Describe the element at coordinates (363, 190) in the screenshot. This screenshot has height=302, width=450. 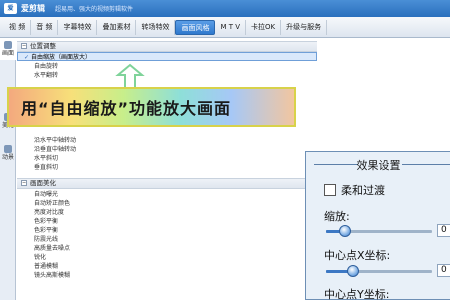
I see `soft-transition-label: 柔和过渡` at that location.